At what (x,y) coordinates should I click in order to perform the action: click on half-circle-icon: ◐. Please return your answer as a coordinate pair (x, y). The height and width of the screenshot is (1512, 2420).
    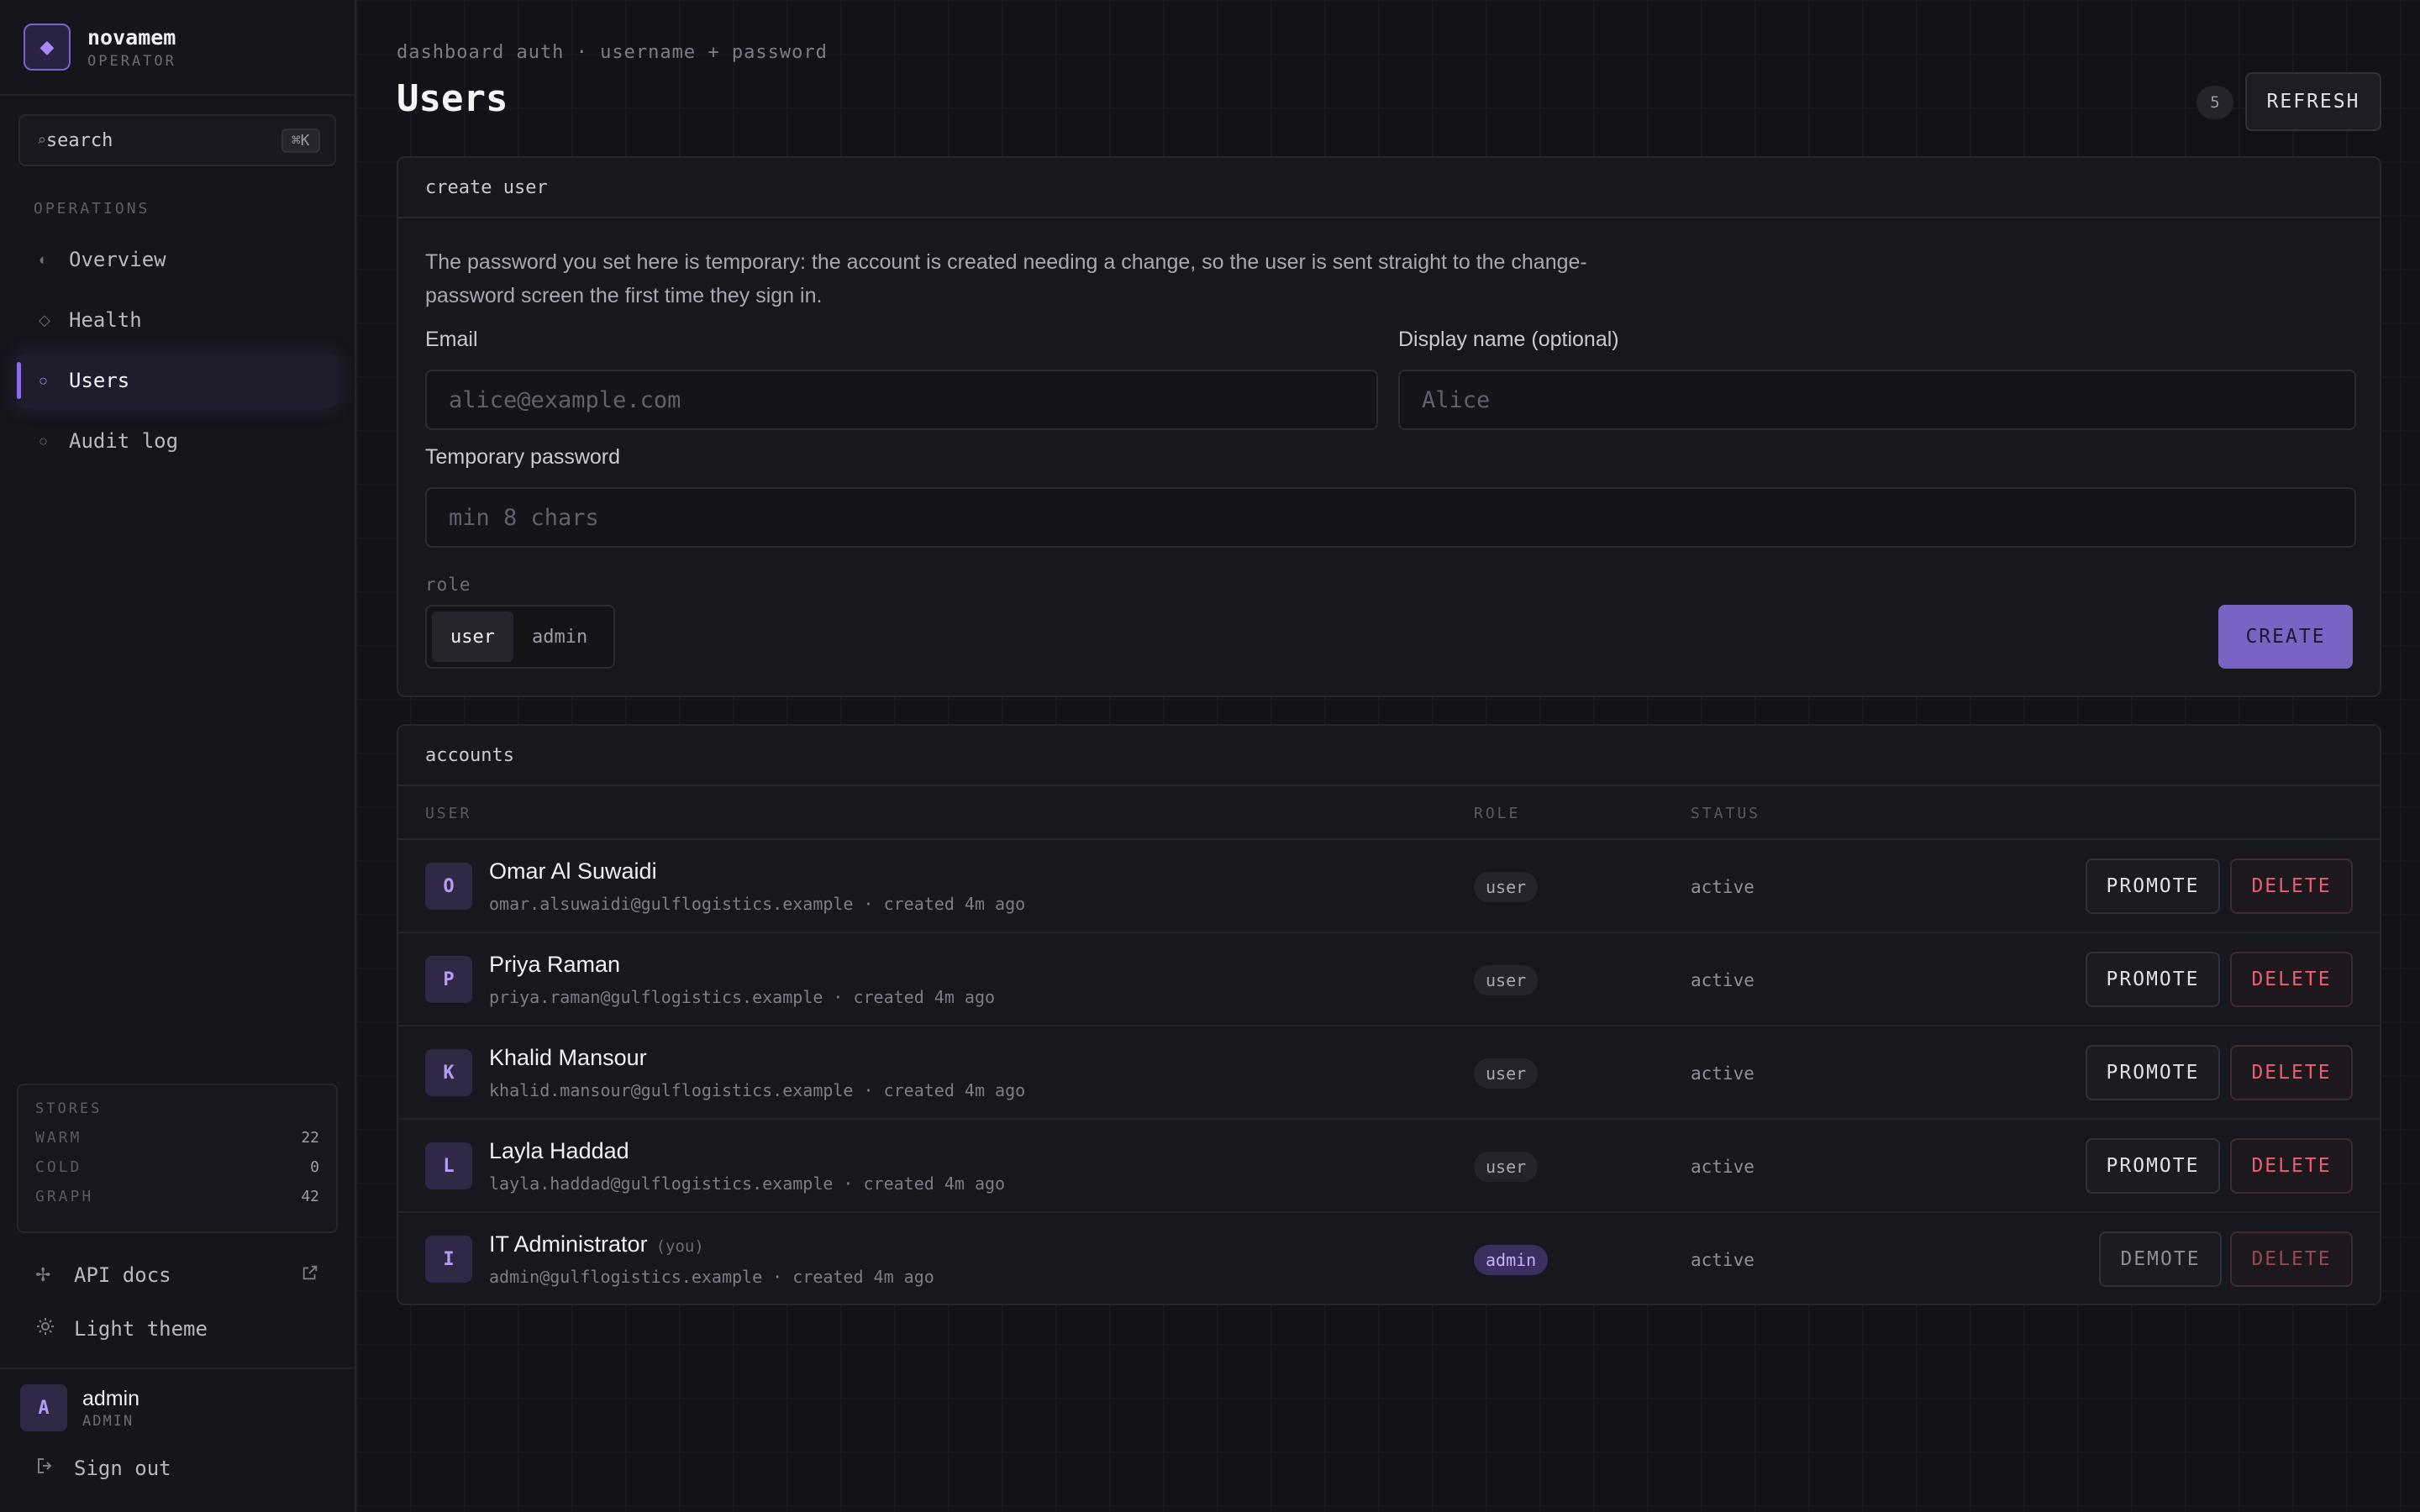
    Looking at the image, I should click on (43, 259).